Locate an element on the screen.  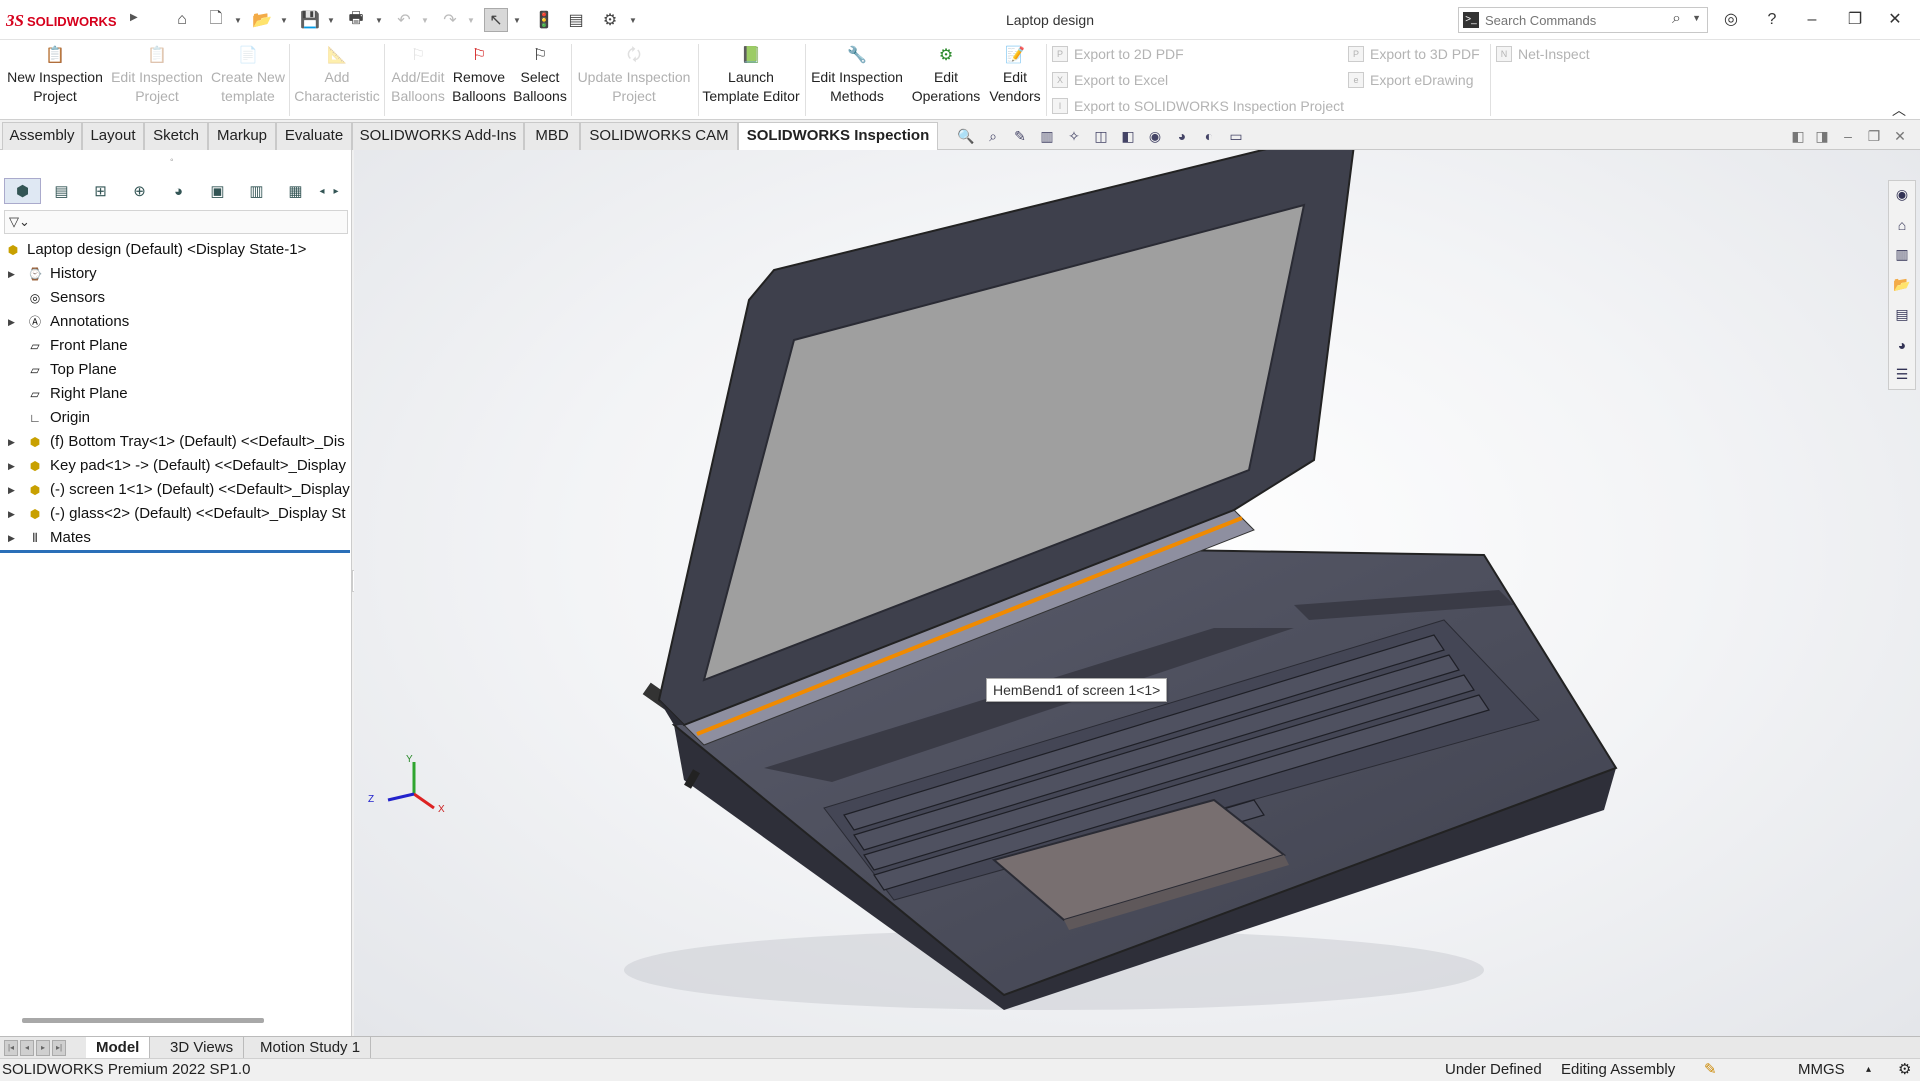
tab-solidworks-cam: SOLIDWORKS CAM is located at coordinates (659, 136).